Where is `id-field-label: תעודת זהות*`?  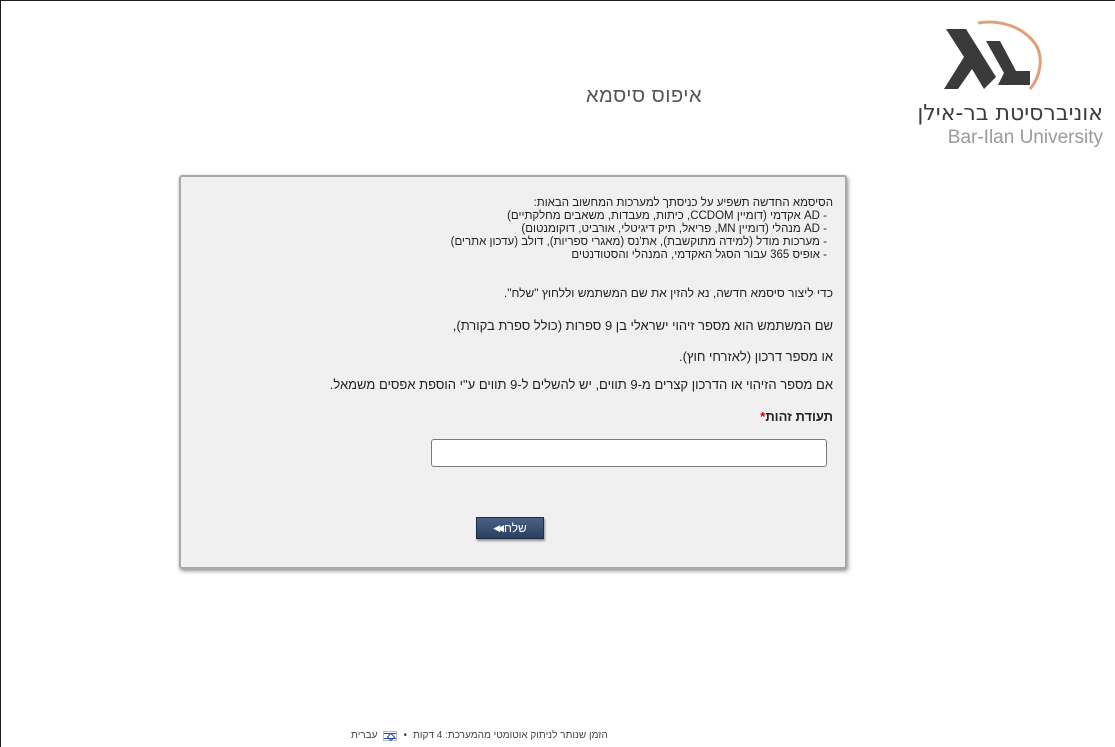 id-field-label: תעודת זהות* is located at coordinates (796, 416).